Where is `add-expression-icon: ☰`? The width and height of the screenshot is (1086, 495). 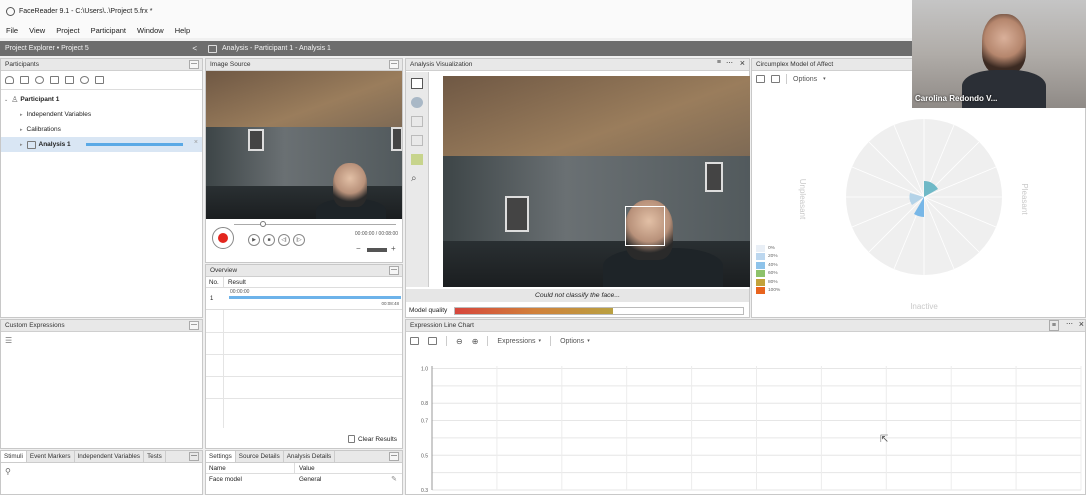
add-expression-icon: ☰ is located at coordinates (8, 340).